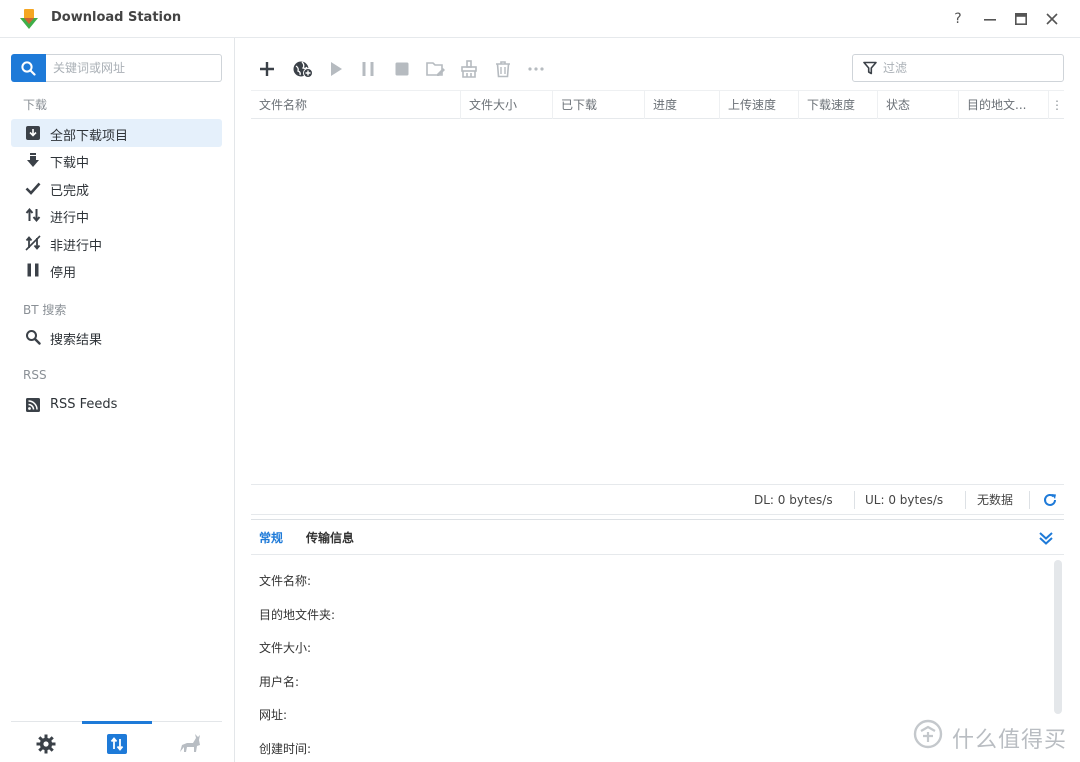  I want to click on add-icon, so click(267, 69).